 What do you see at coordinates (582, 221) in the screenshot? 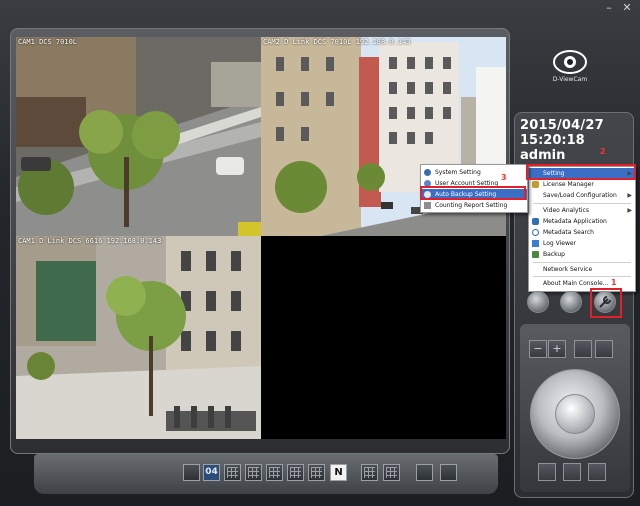
I see `menu-item-metadata-application: Metadata Application` at bounding box center [582, 221].